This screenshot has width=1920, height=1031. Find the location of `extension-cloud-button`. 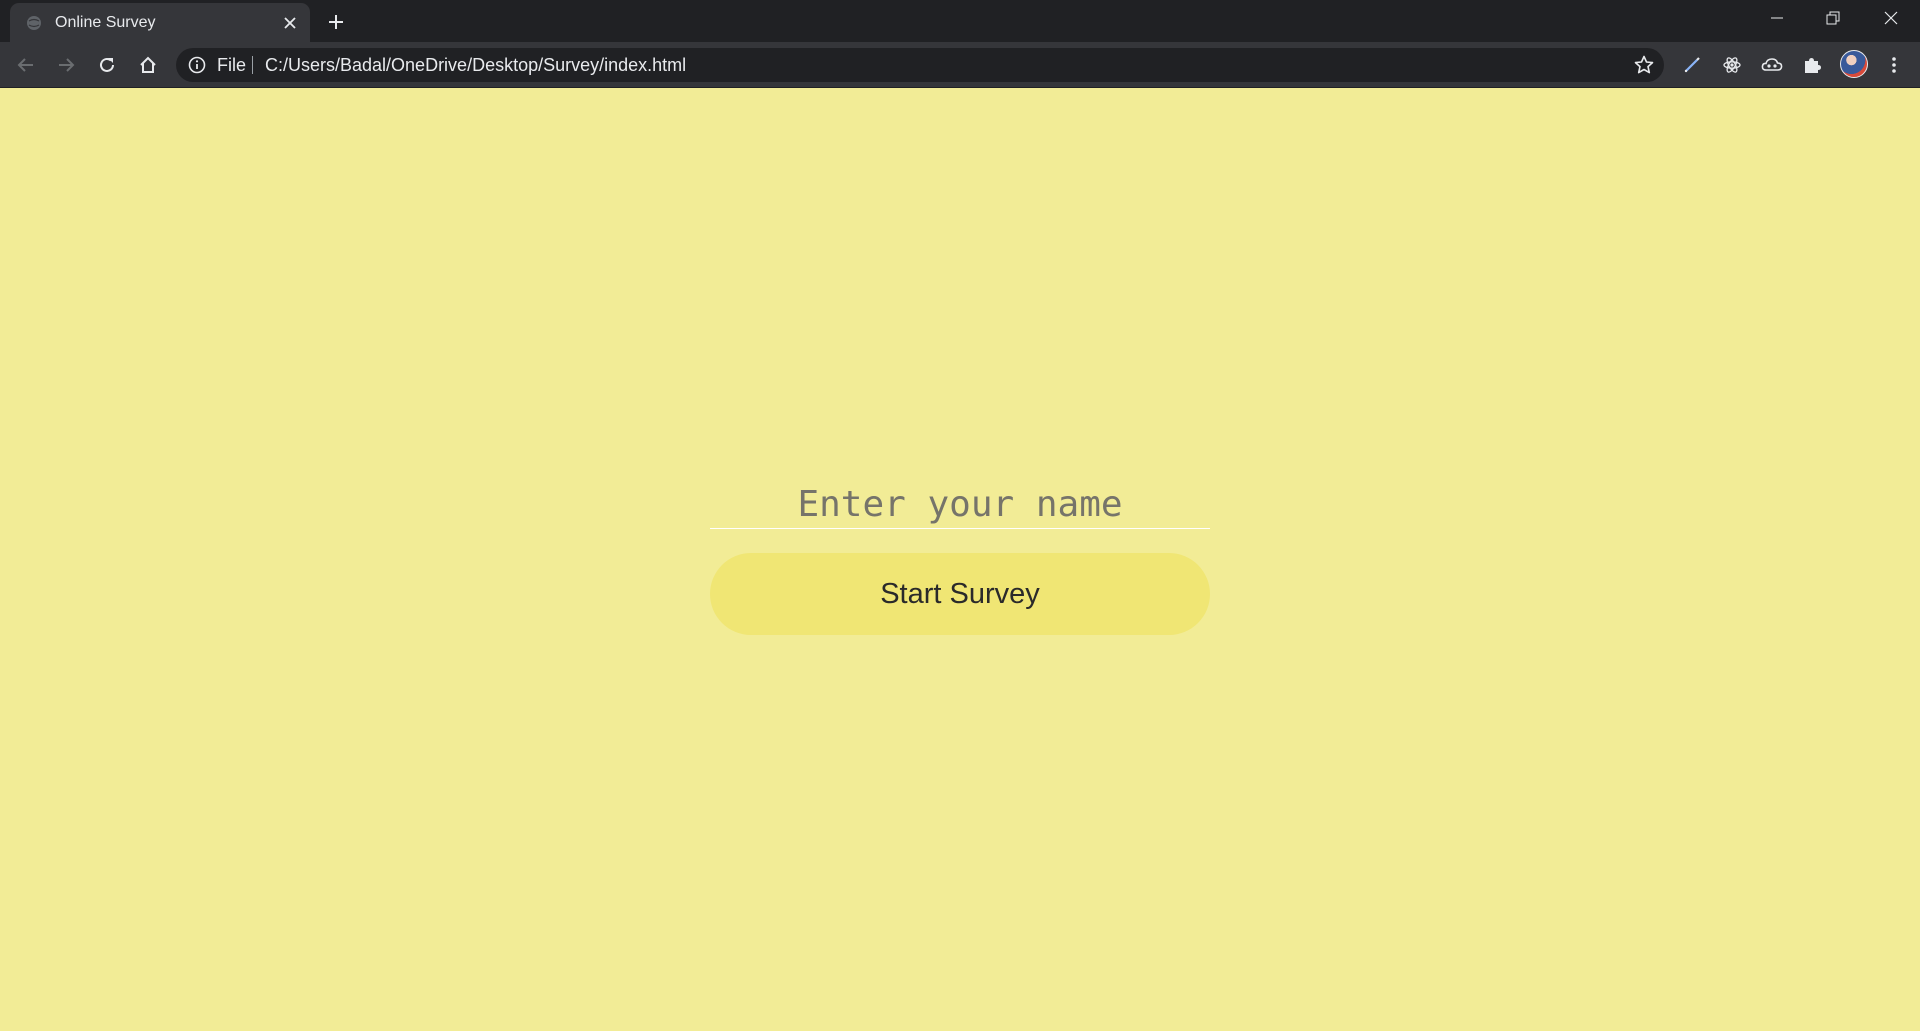

extension-cloud-button is located at coordinates (1772, 65).